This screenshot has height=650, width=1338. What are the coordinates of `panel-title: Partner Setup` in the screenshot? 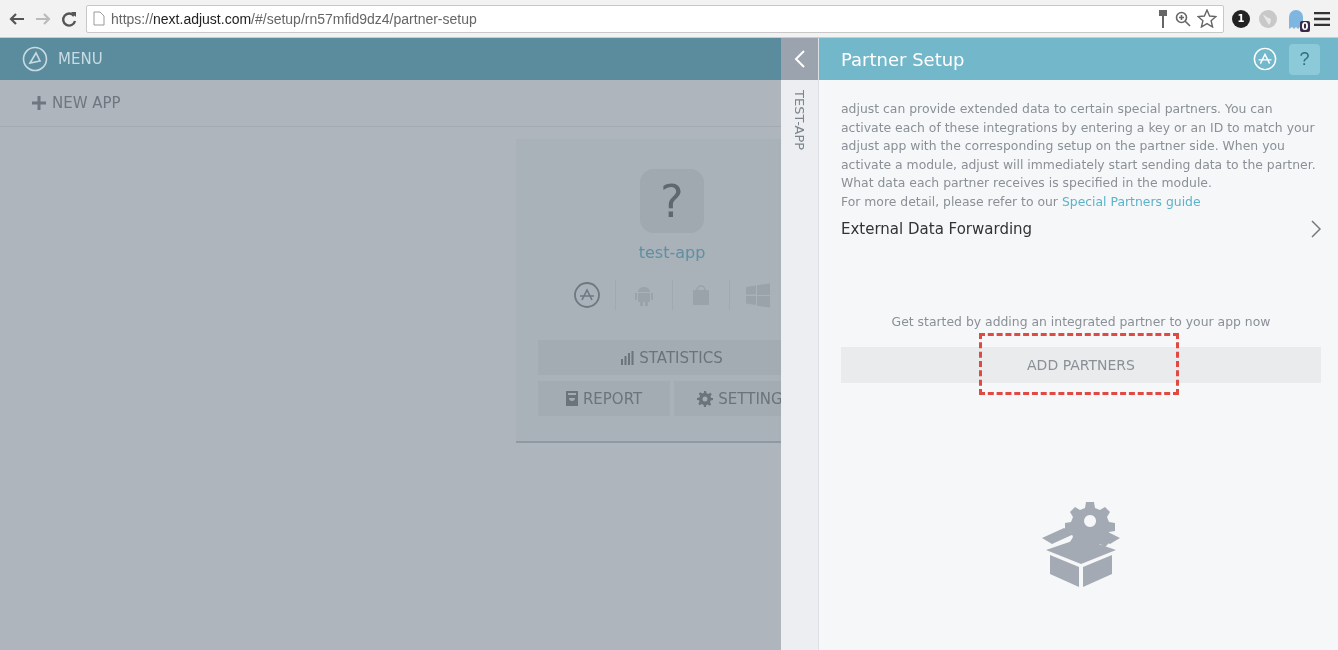 It's located at (903, 59).